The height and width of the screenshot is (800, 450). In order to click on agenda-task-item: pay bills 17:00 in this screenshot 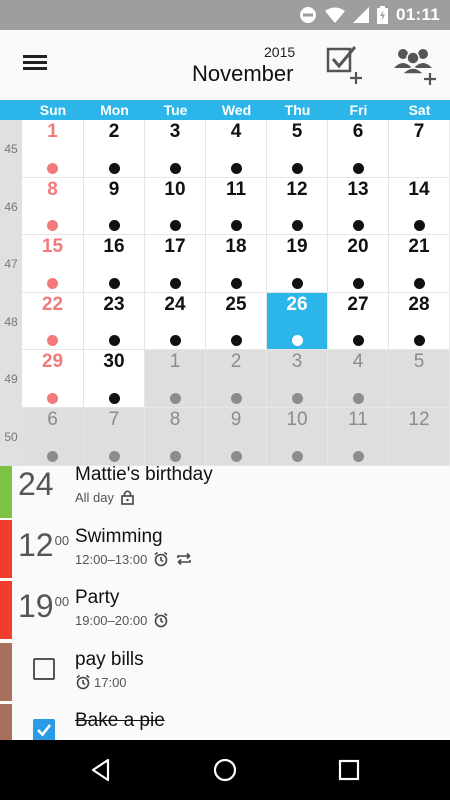, I will do `click(225, 672)`.